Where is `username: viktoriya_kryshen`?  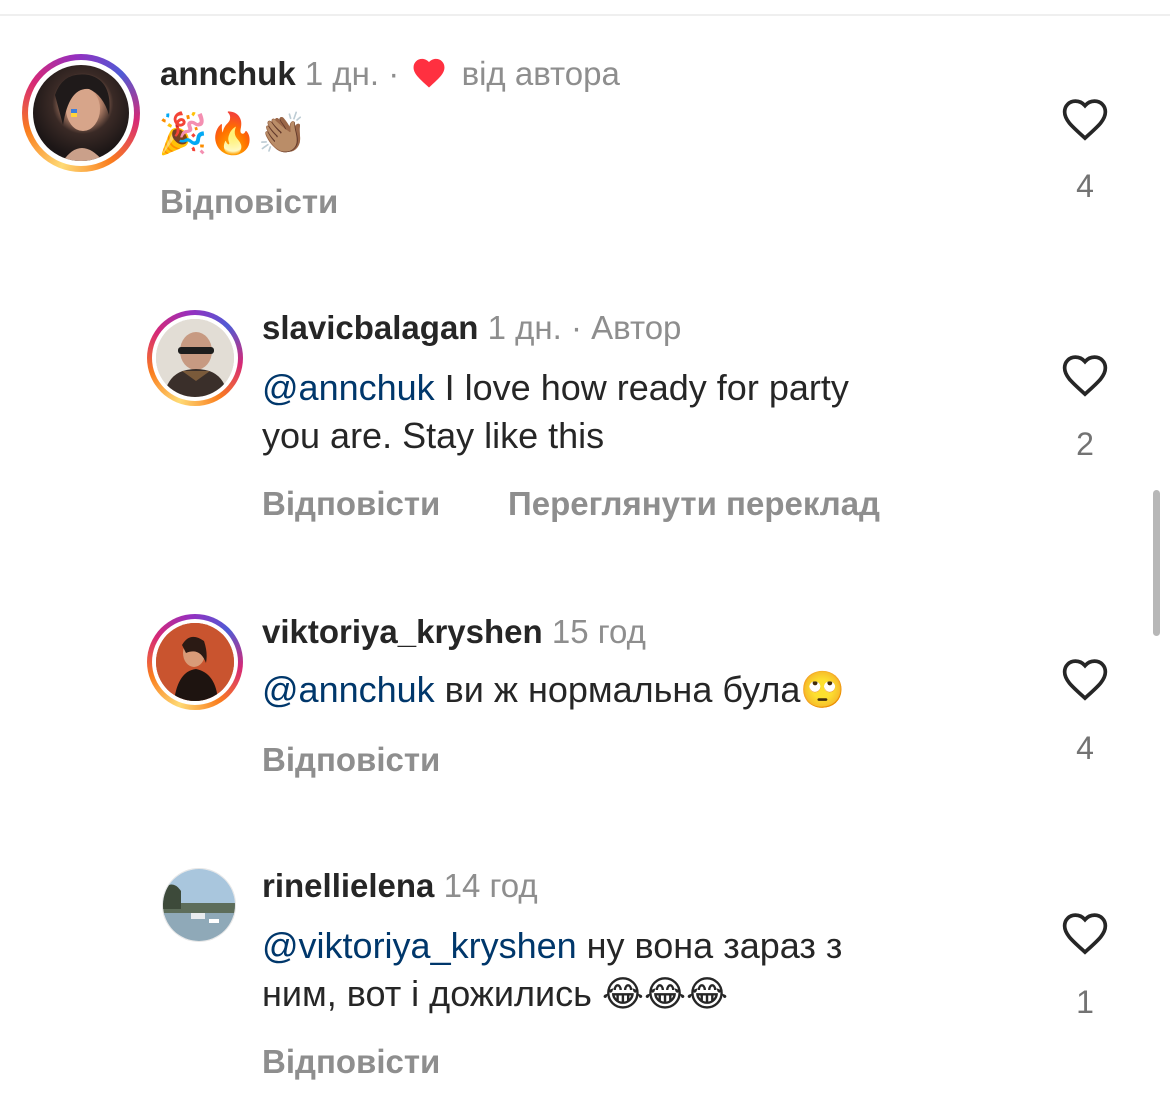 username: viktoriya_kryshen is located at coordinates (402, 631).